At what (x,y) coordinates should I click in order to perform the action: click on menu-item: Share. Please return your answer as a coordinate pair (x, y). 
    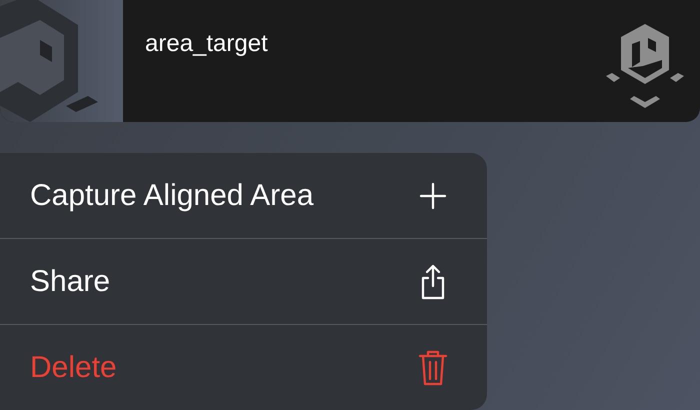
    Looking at the image, I should click on (243, 281).